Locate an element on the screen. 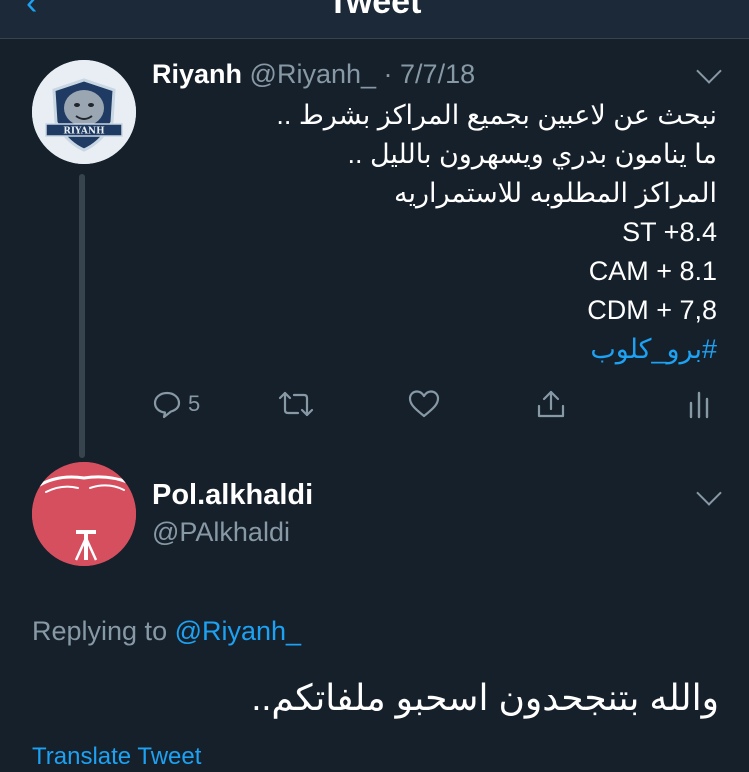  analytics-button is located at coordinates (699, 404).